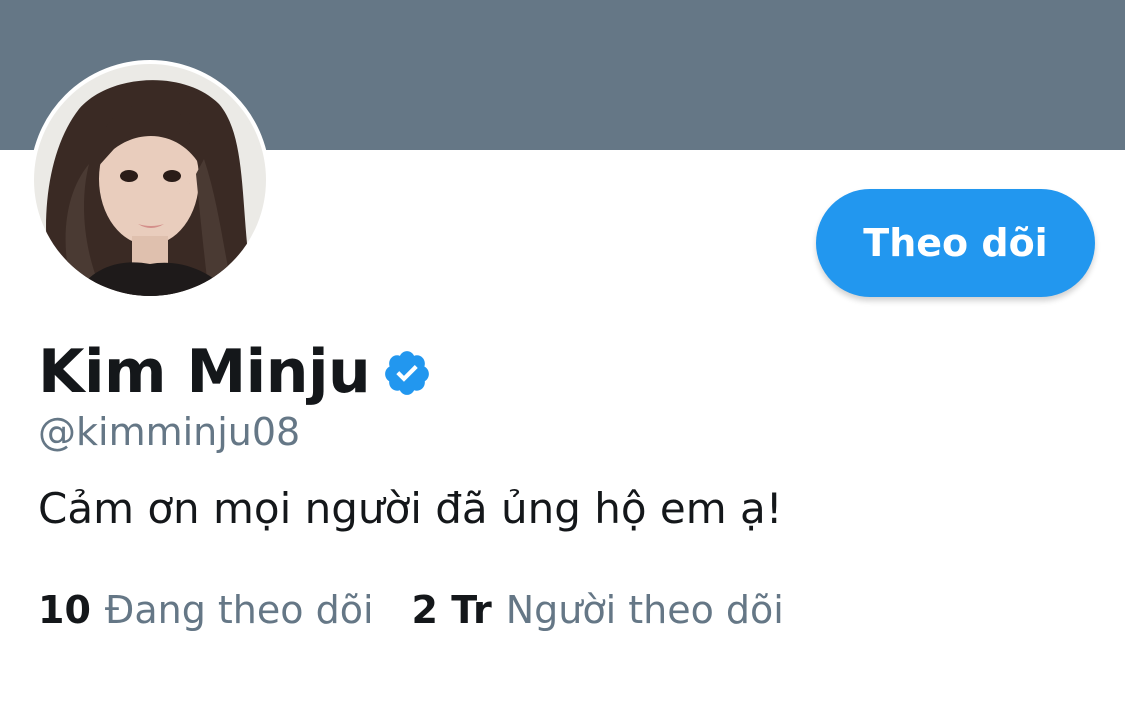 This screenshot has height=725, width=1125. I want to click on name-row: Kim Minju, so click(235, 372).